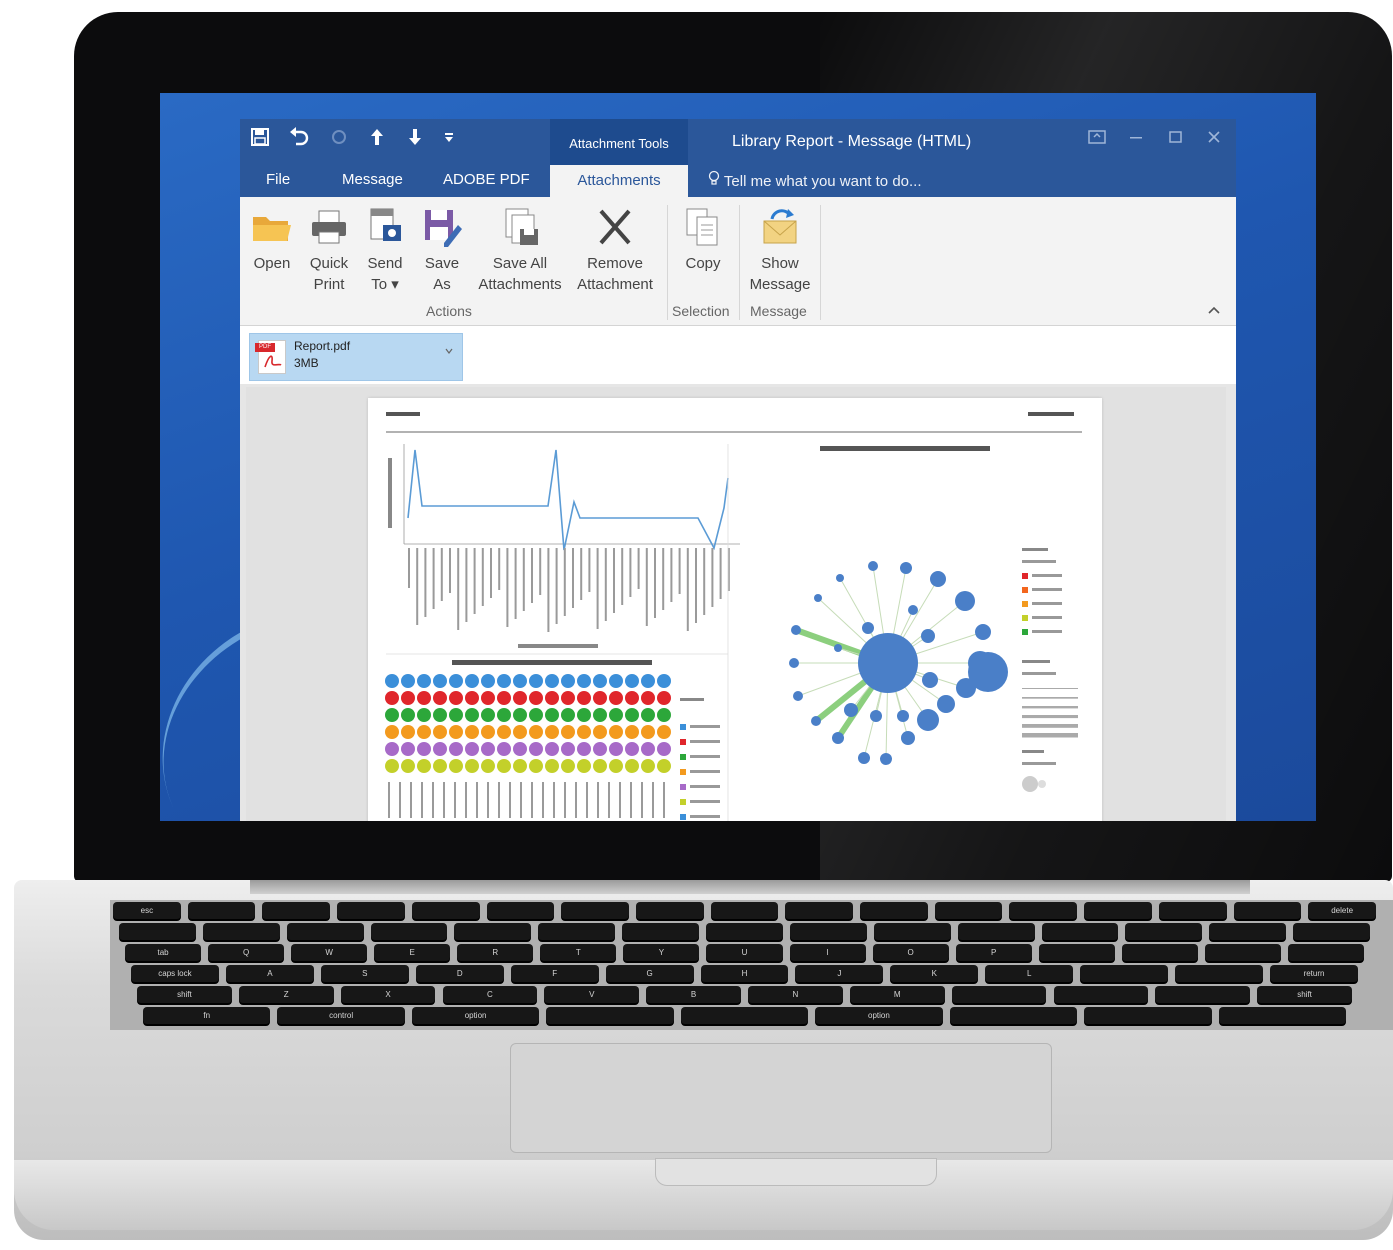  What do you see at coordinates (661, 952) in the screenshot?
I see `keyboard-key: Y` at bounding box center [661, 952].